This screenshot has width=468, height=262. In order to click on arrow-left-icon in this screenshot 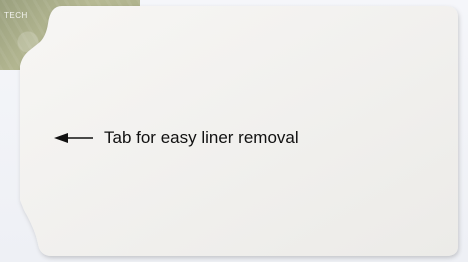, I will do `click(73, 138)`.